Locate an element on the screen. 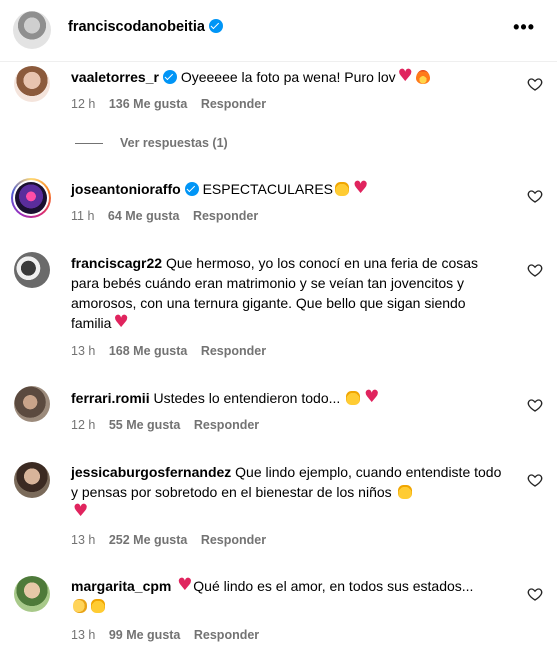 This screenshot has width=557, height=668. comment-likes: 168 Me gusta is located at coordinates (148, 351).